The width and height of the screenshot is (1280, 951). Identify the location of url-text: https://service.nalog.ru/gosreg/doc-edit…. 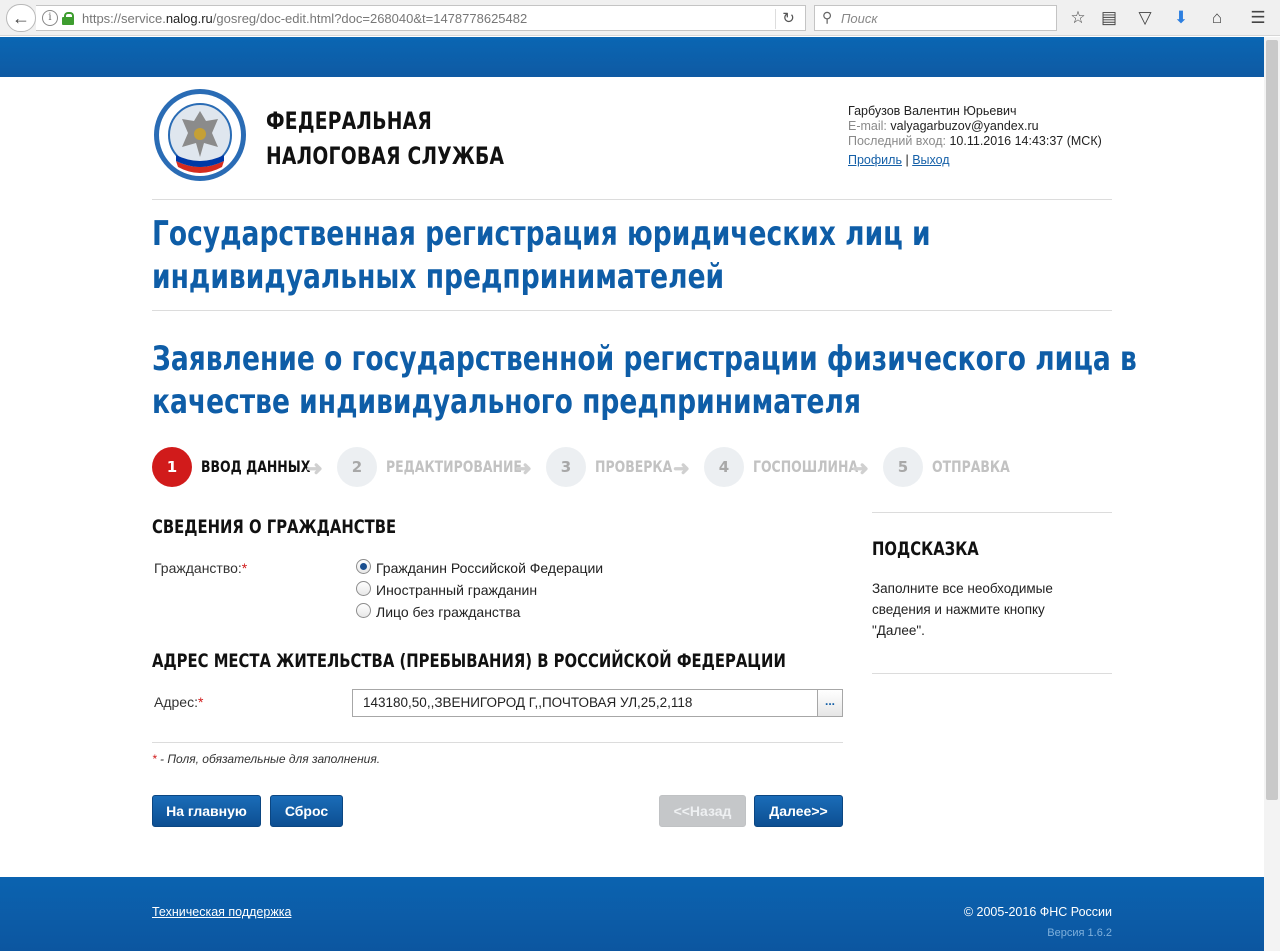
(304, 18).